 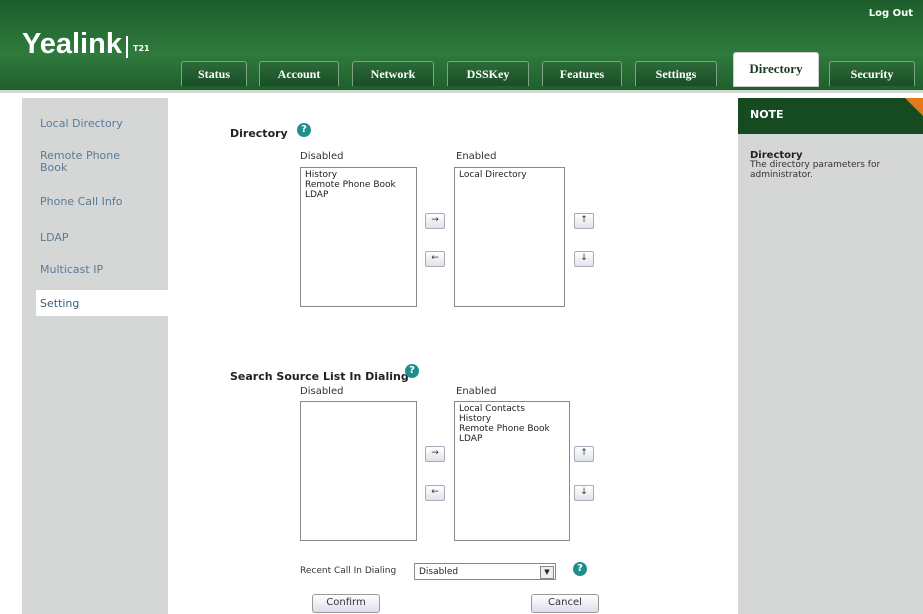 I want to click on logo-separator, so click(x=127, y=47).